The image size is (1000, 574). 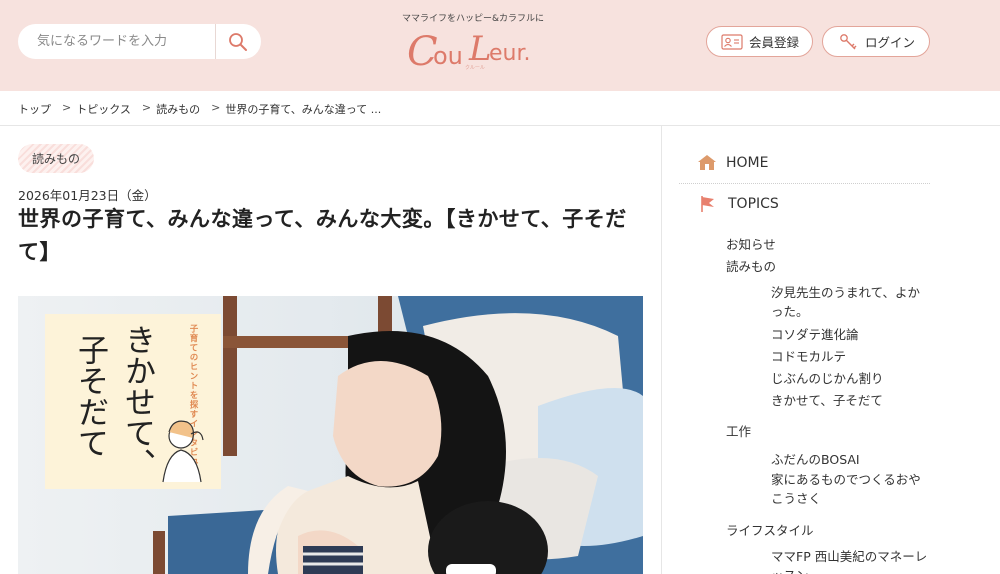 I want to click on site-logo: C ou L eur. クルール, so click(x=475, y=47).